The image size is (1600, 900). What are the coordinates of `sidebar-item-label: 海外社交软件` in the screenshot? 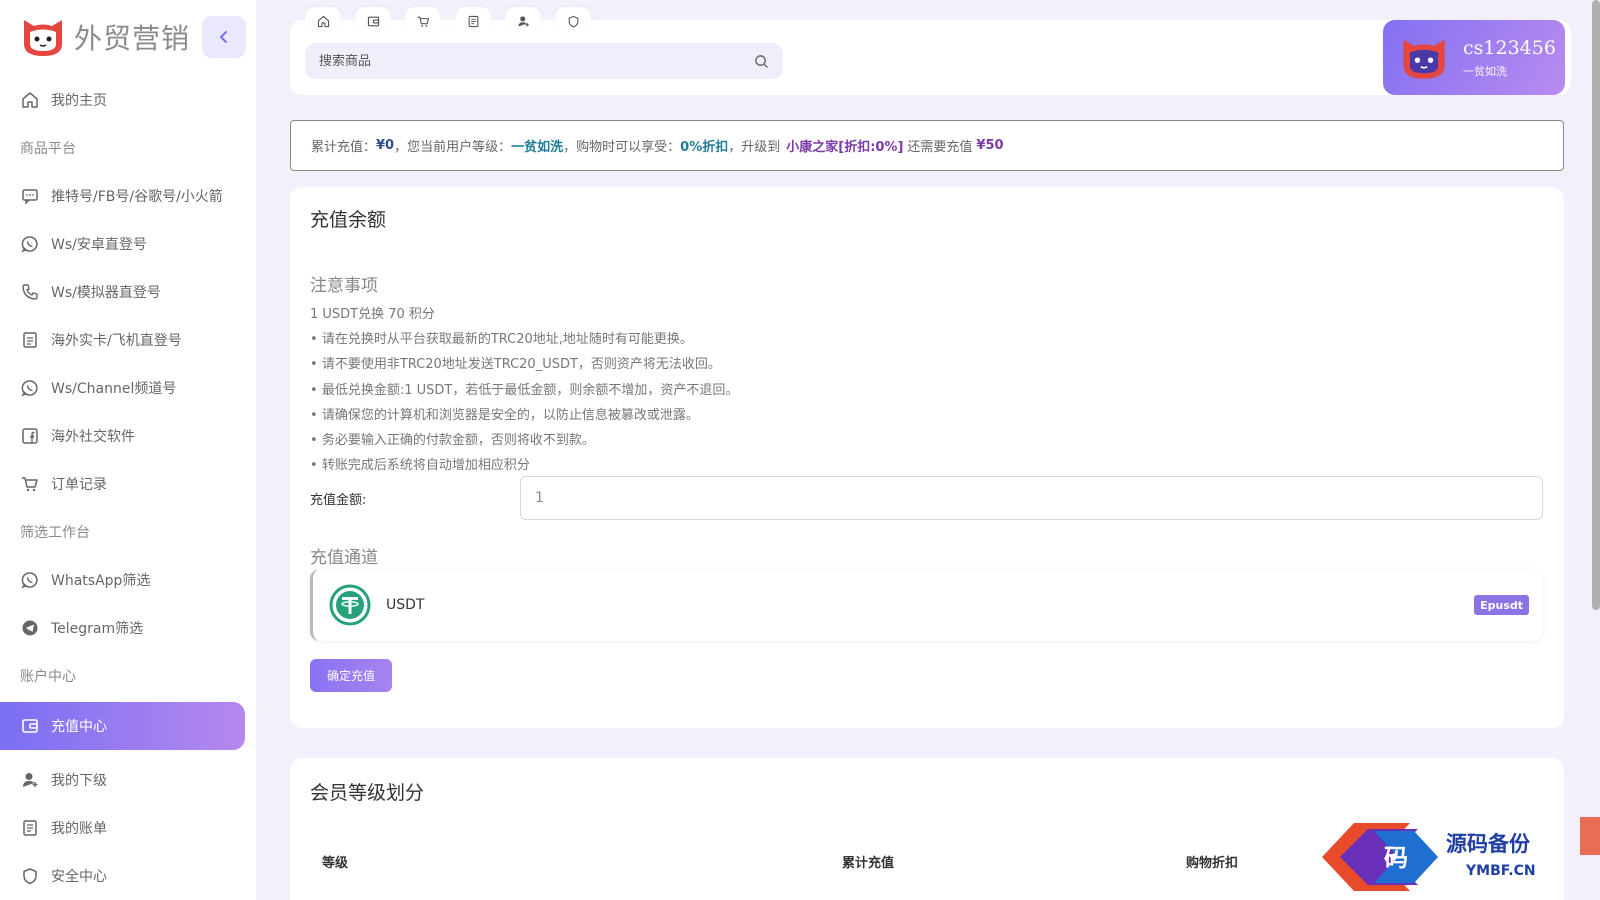 It's located at (93, 437).